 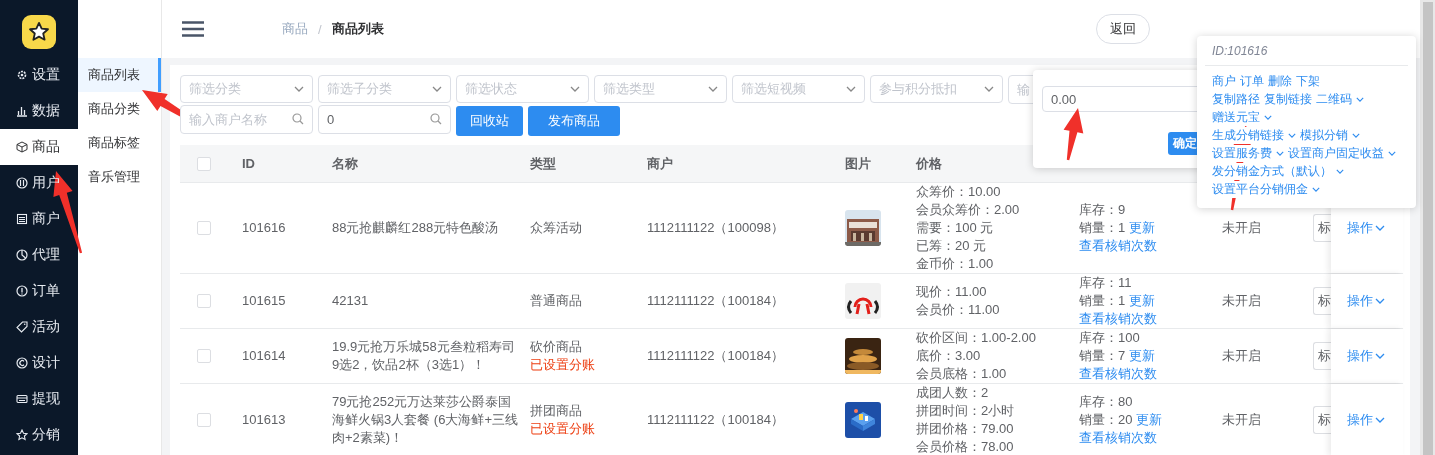 What do you see at coordinates (39, 327) in the screenshot?
I see `sidebar-item: 活动` at bounding box center [39, 327].